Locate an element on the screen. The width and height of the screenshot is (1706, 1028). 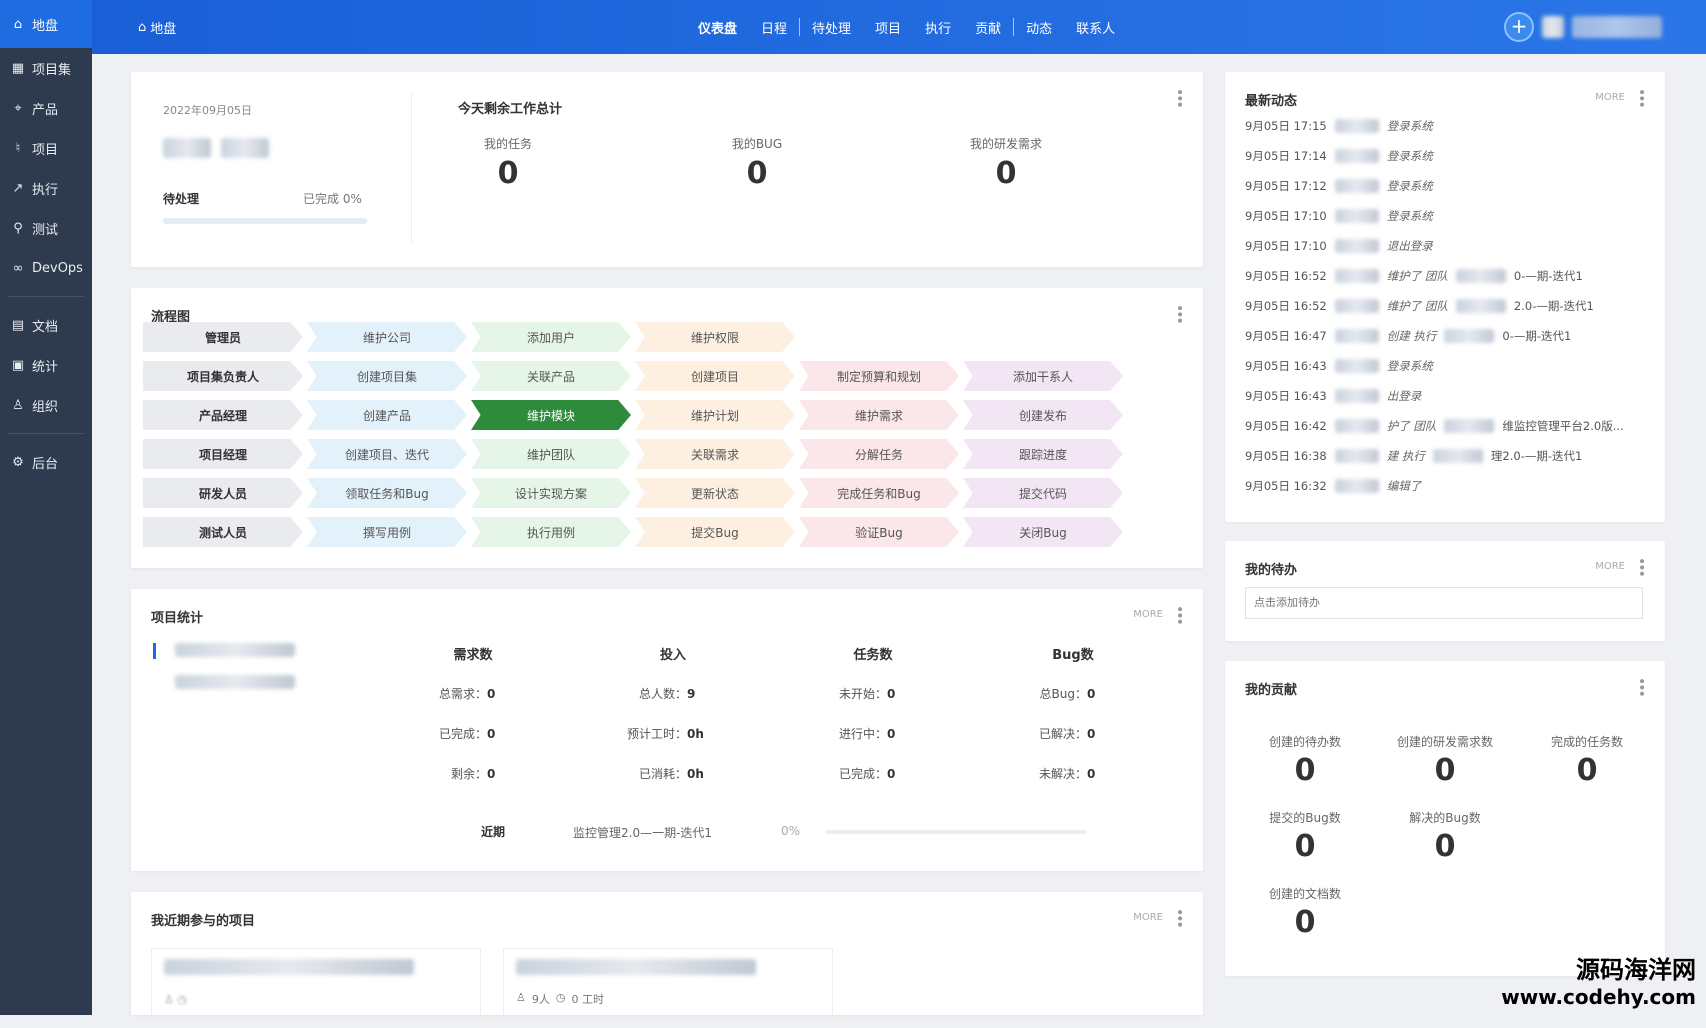
sidebar-item-8: ▣统计 is located at coordinates (46, 365).